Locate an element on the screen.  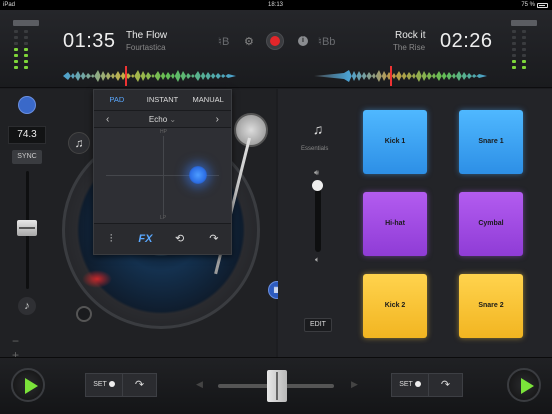
lp-label: LP is located at coordinates (163, 218).